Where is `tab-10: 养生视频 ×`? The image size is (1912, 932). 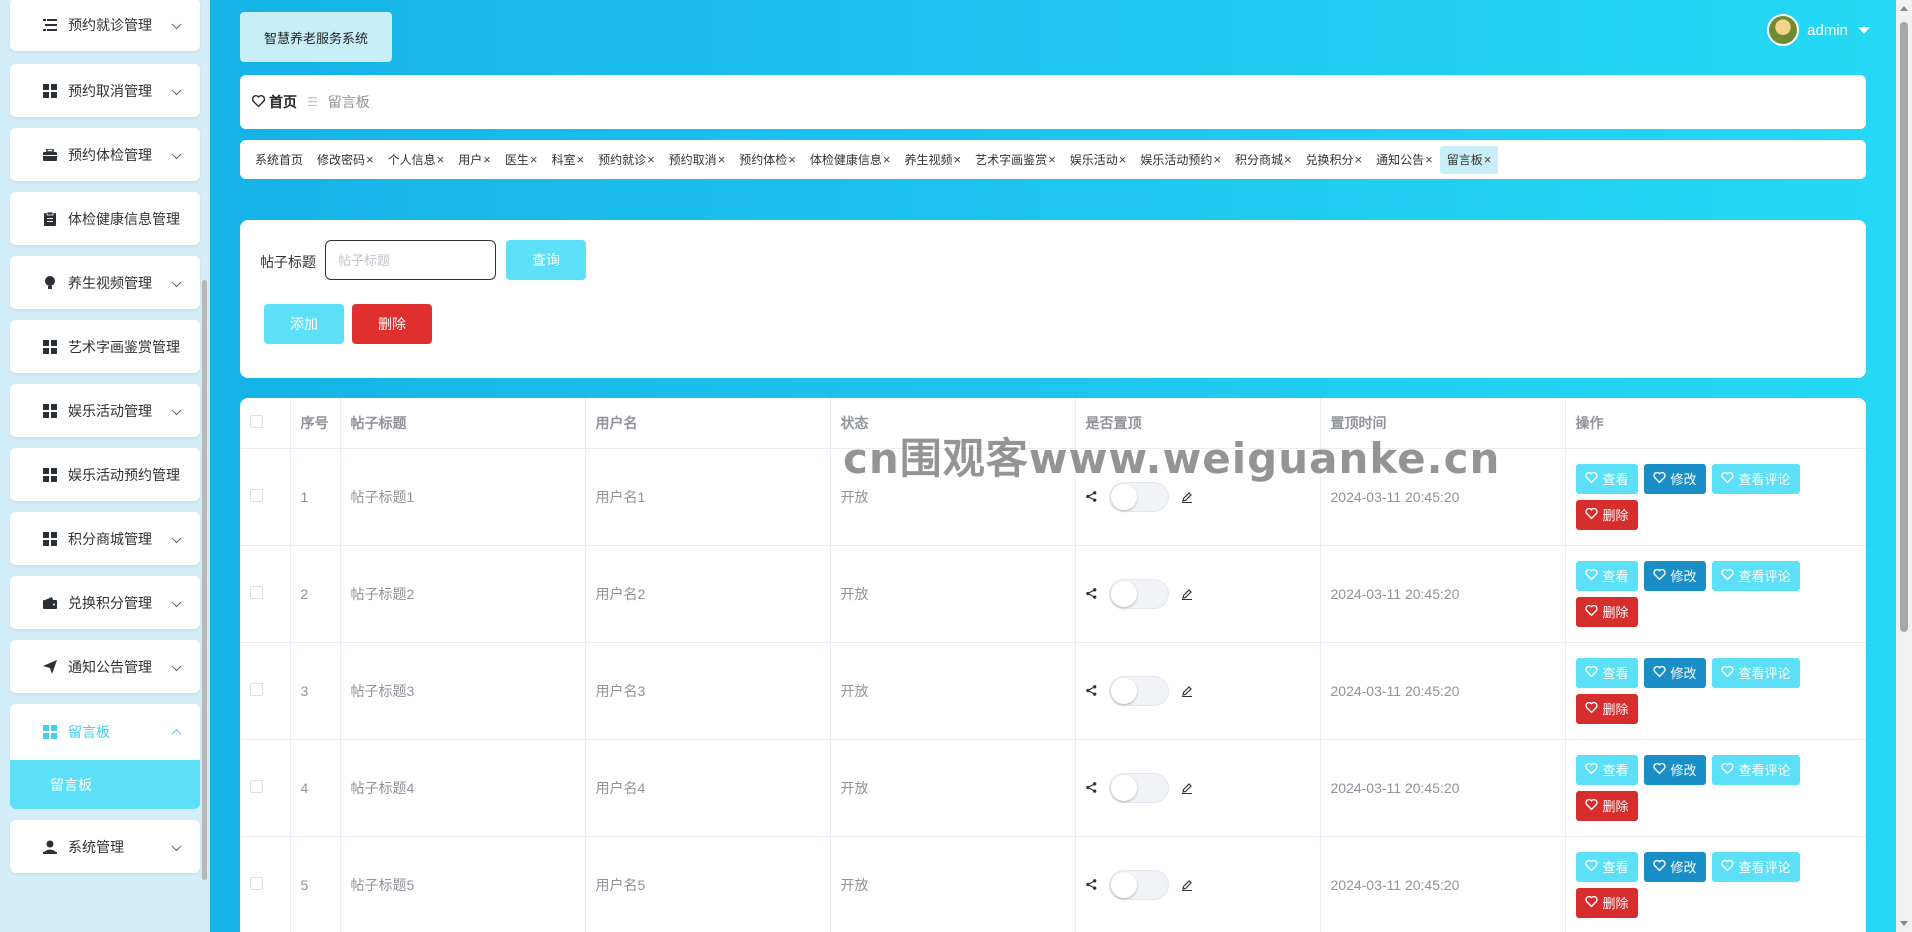
tab-10: 养生视频 × is located at coordinates (933, 160).